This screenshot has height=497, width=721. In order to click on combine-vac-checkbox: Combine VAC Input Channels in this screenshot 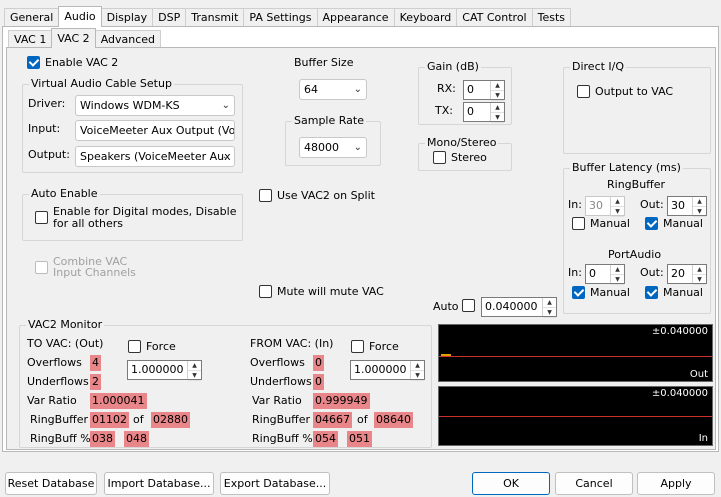, I will do `click(85, 267)`.